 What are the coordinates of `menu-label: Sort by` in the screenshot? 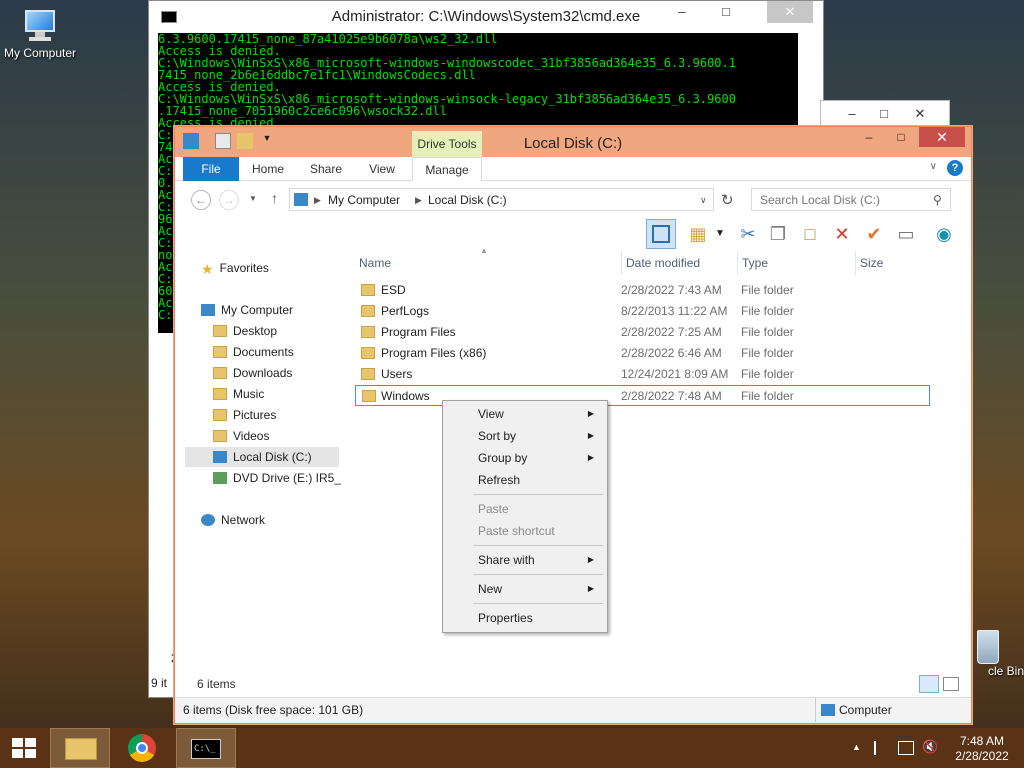 It's located at (497, 436).